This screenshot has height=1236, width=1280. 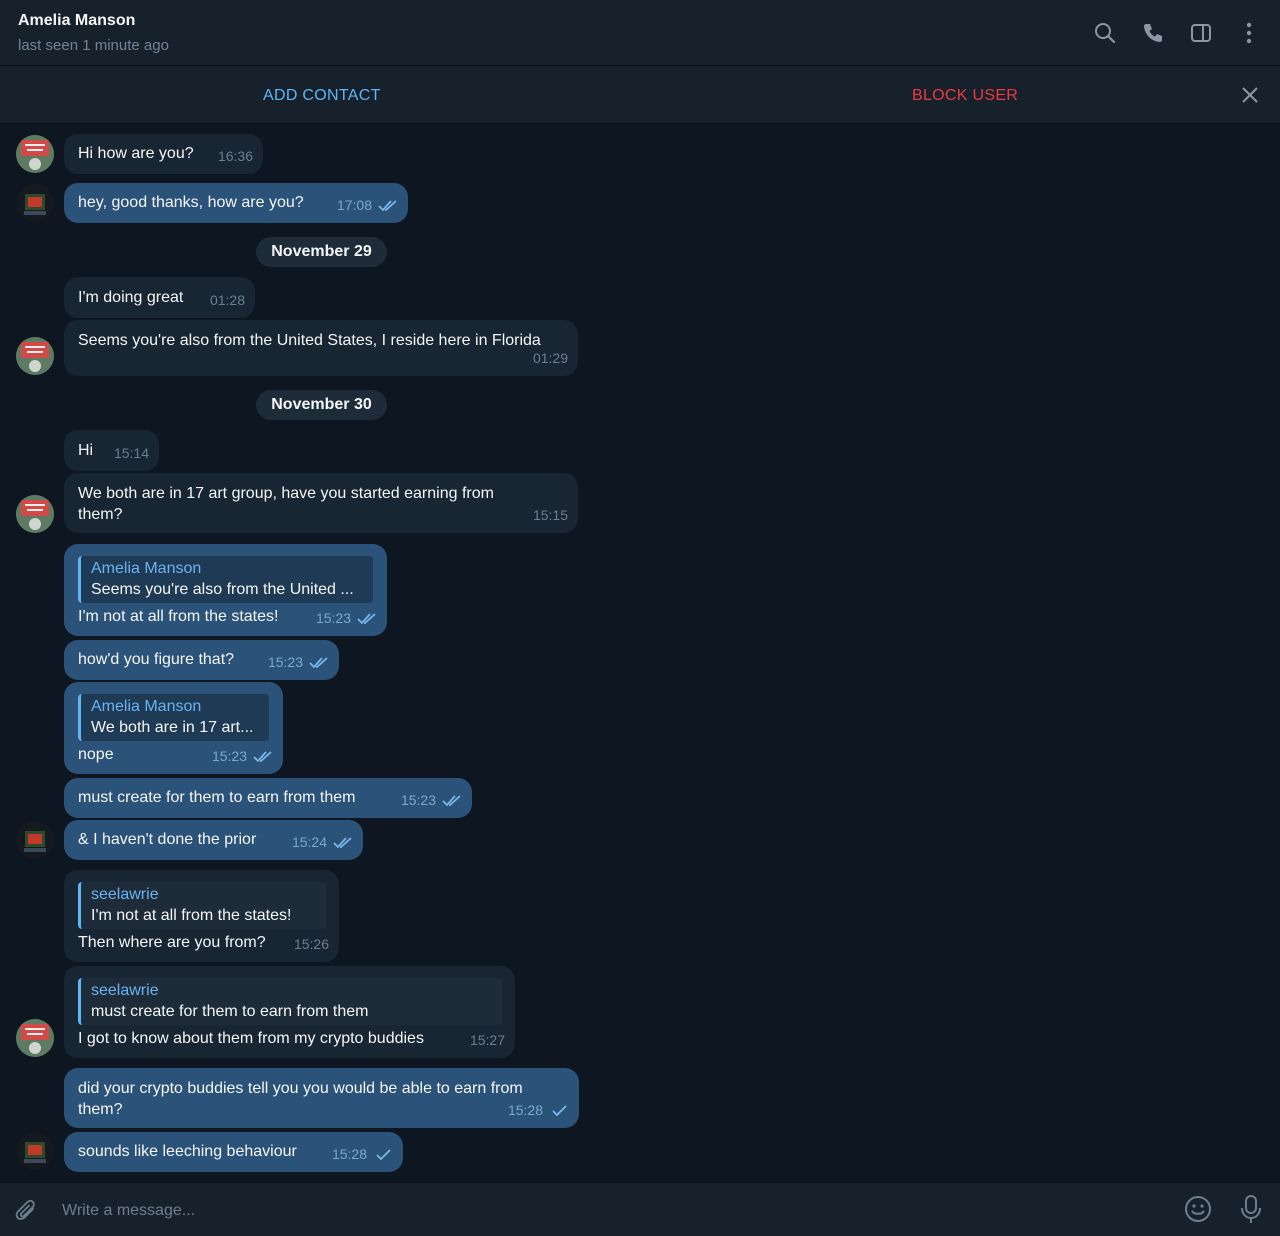 I want to click on message-time: 17:08, so click(x=367, y=205).